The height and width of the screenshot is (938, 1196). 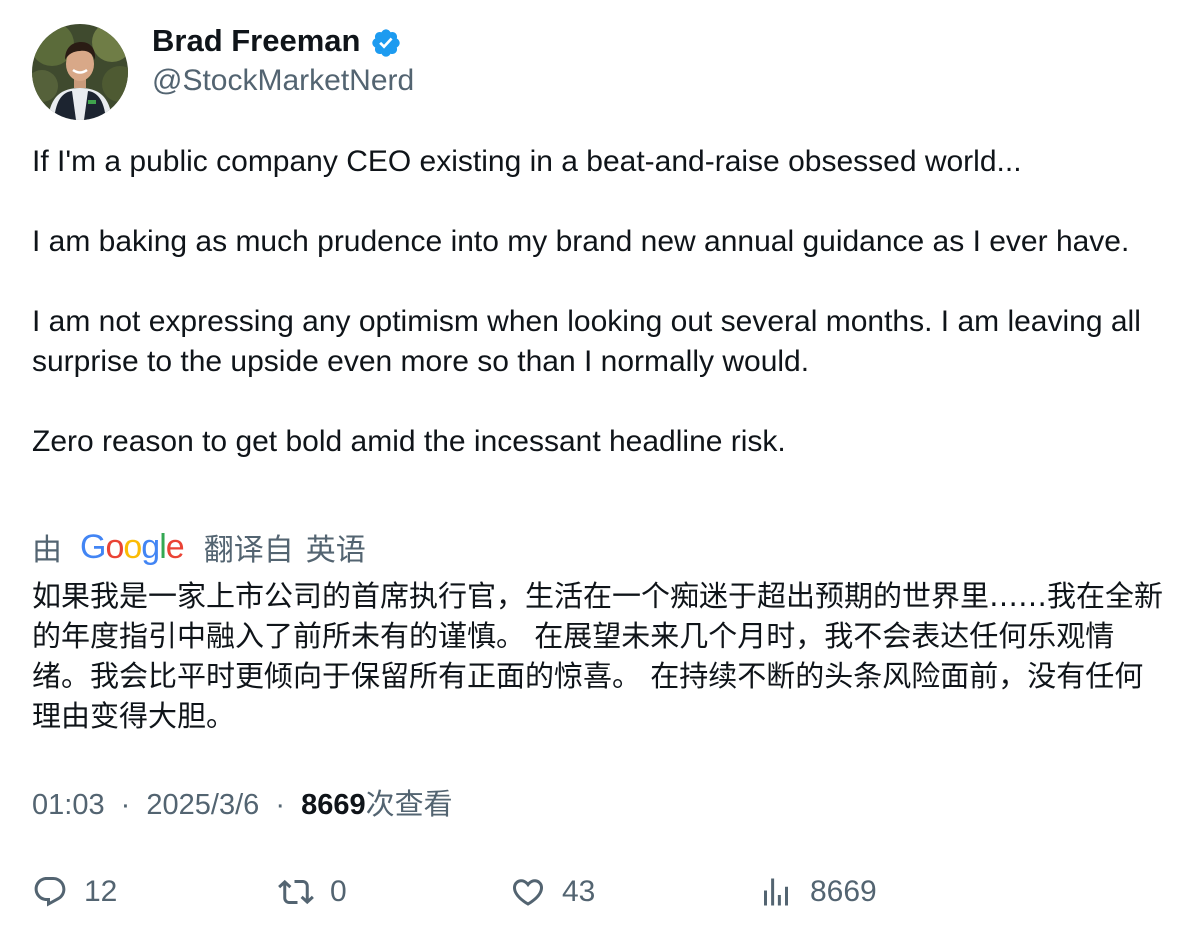 I want to click on views-action-count: 8669, so click(x=843, y=891).